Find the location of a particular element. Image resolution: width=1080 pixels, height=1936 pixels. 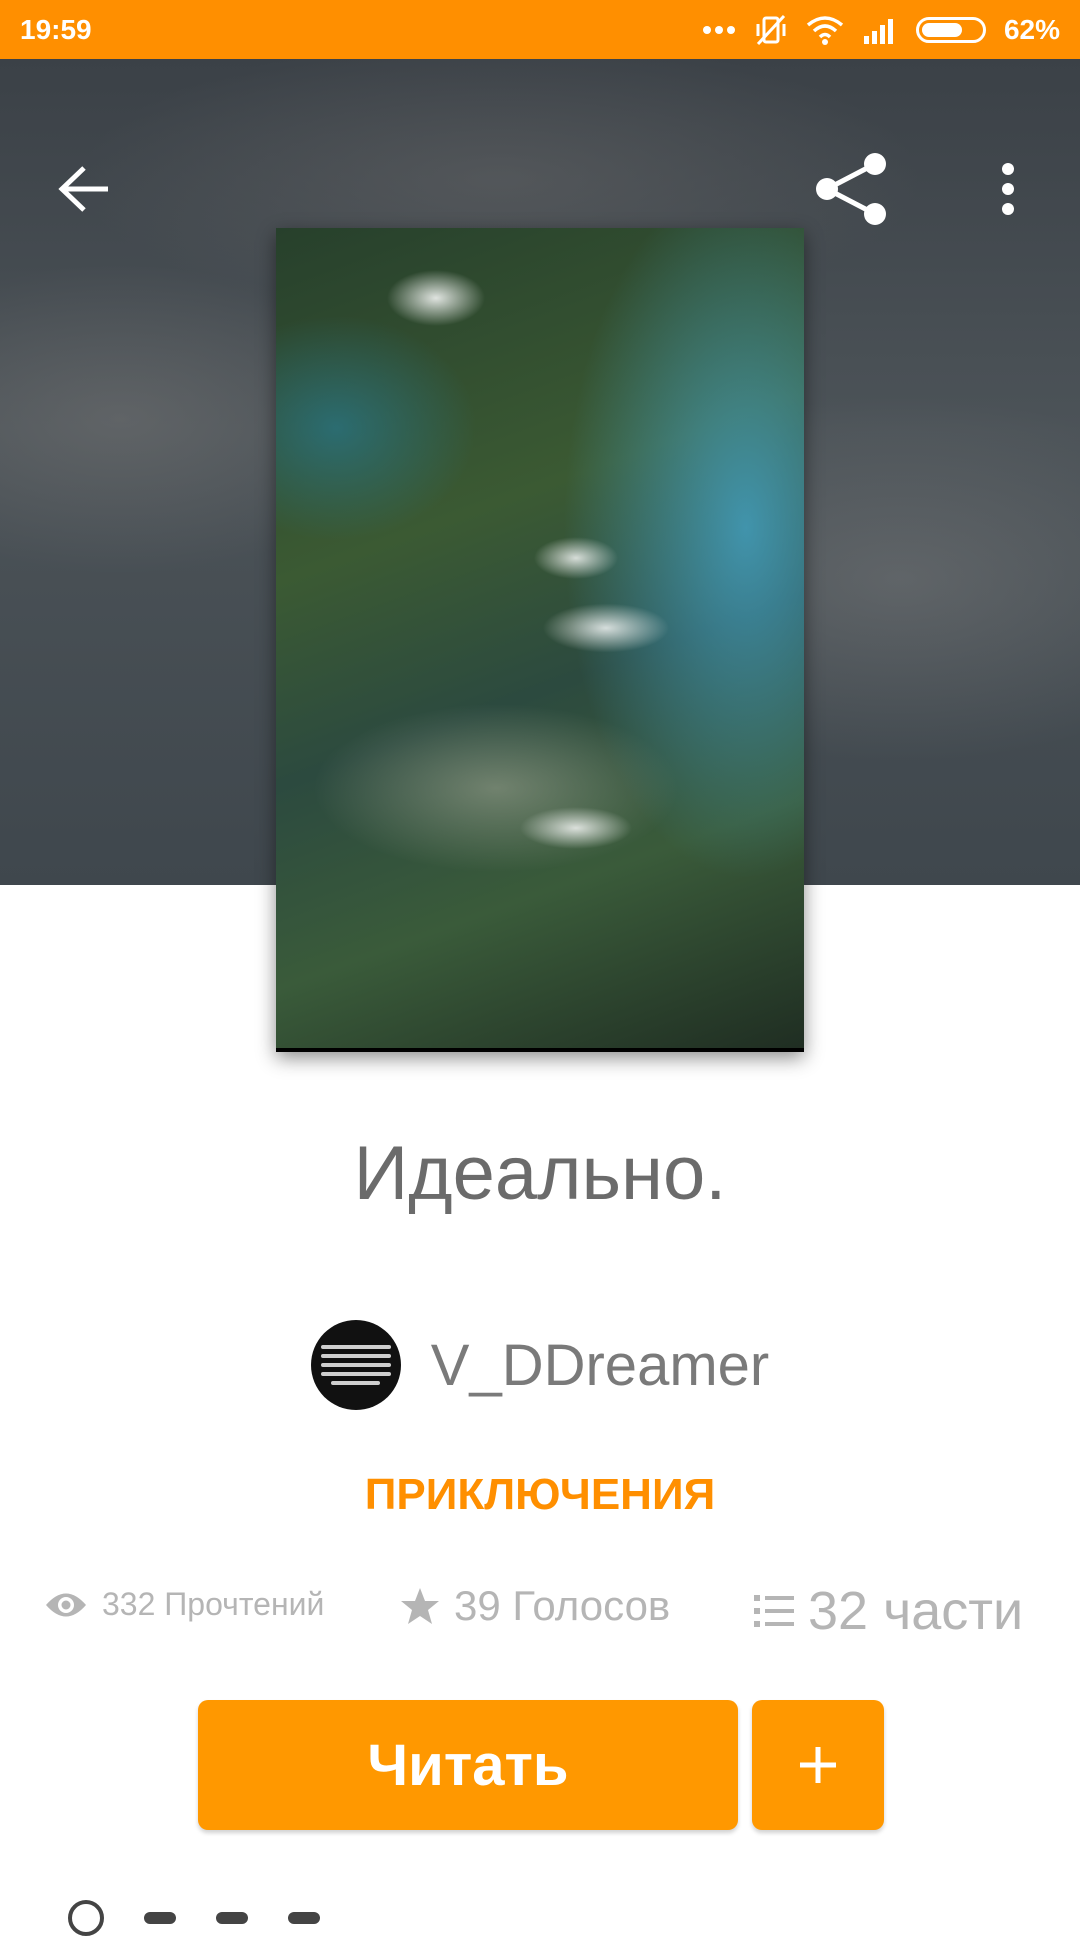

eye-icon is located at coordinates (66, 1604).